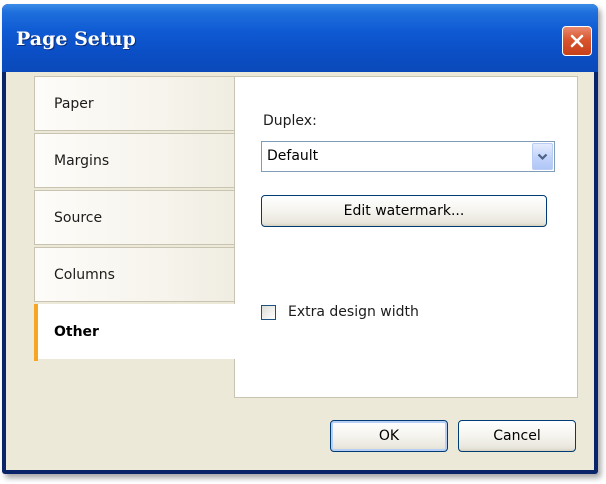 This screenshot has height=484, width=606. Describe the element at coordinates (84, 275) in the screenshot. I see `tab-label: Columns` at that location.